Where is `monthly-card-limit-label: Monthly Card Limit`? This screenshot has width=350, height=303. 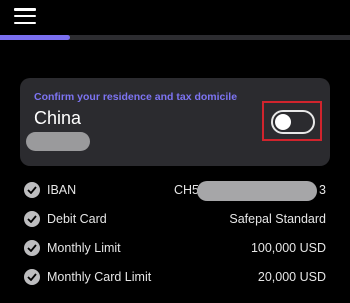
monthly-card-limit-label: Monthly Card Limit is located at coordinates (99, 277).